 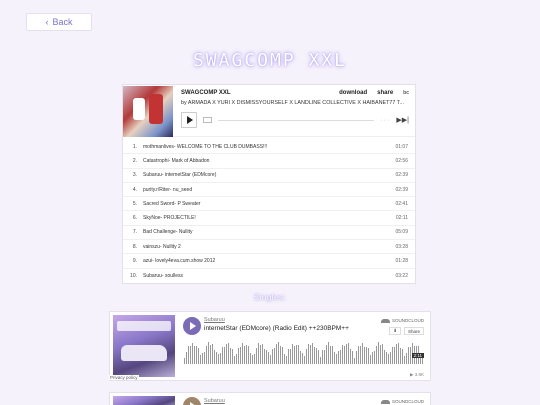 What do you see at coordinates (214, 320) in the screenshot?
I see `single-artist-link: Subaruu` at bounding box center [214, 320].